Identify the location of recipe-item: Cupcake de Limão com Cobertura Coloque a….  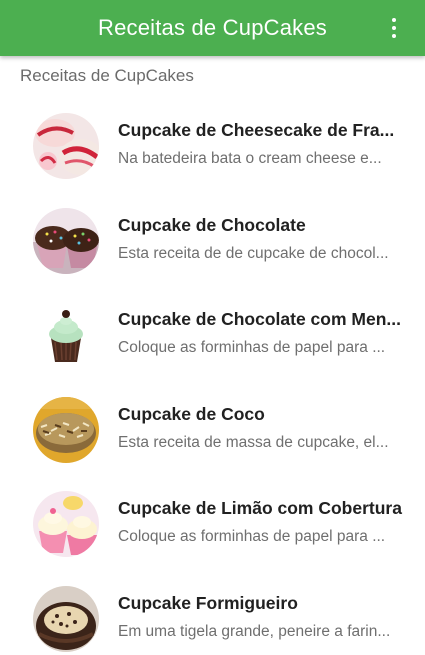
(212, 523).